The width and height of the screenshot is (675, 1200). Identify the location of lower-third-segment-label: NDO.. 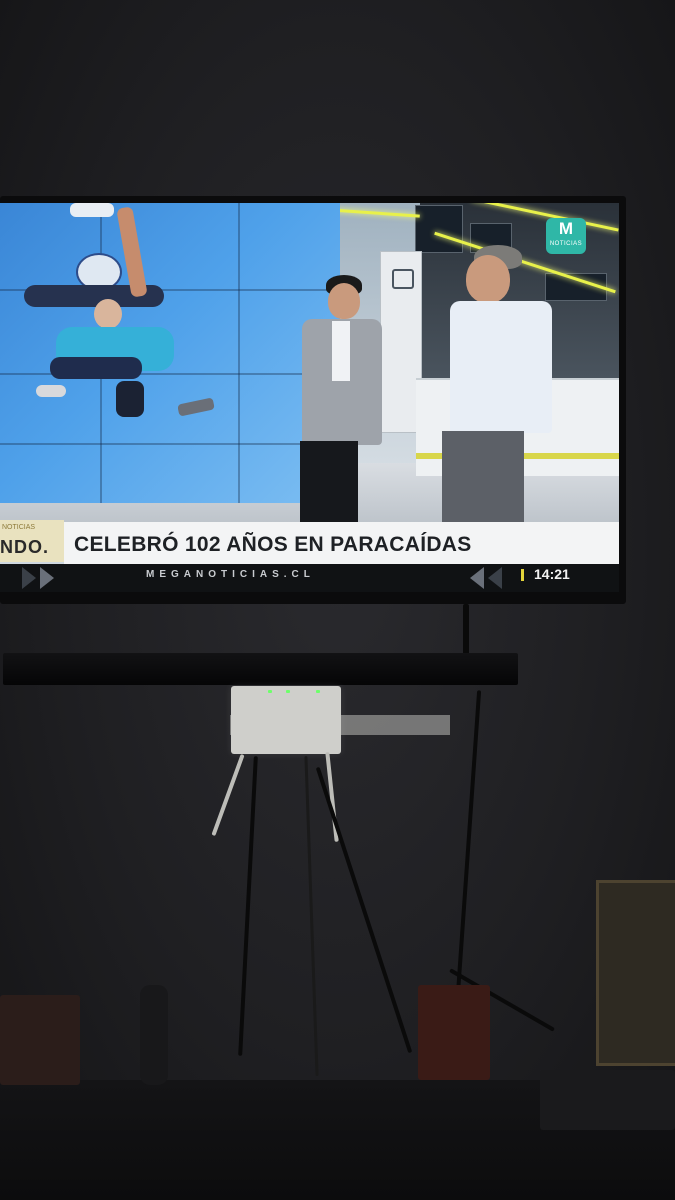
(24, 547).